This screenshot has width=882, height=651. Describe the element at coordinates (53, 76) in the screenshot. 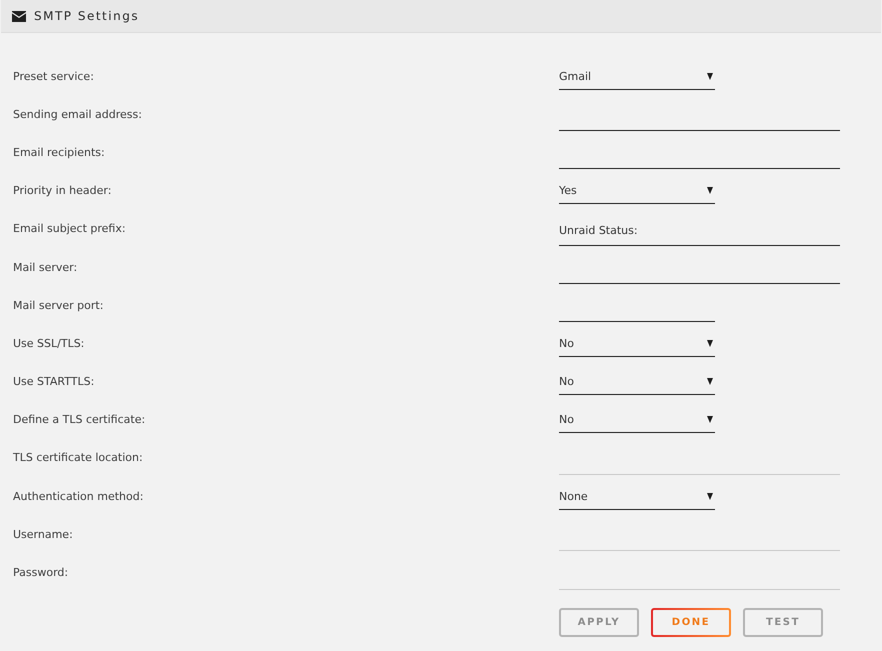

I see `field-label: Preset service:` at that location.